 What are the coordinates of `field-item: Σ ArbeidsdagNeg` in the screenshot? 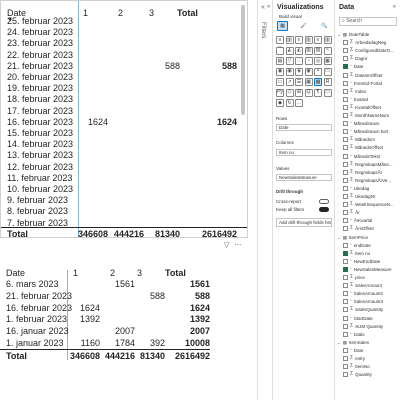 It's located at (364, 42).